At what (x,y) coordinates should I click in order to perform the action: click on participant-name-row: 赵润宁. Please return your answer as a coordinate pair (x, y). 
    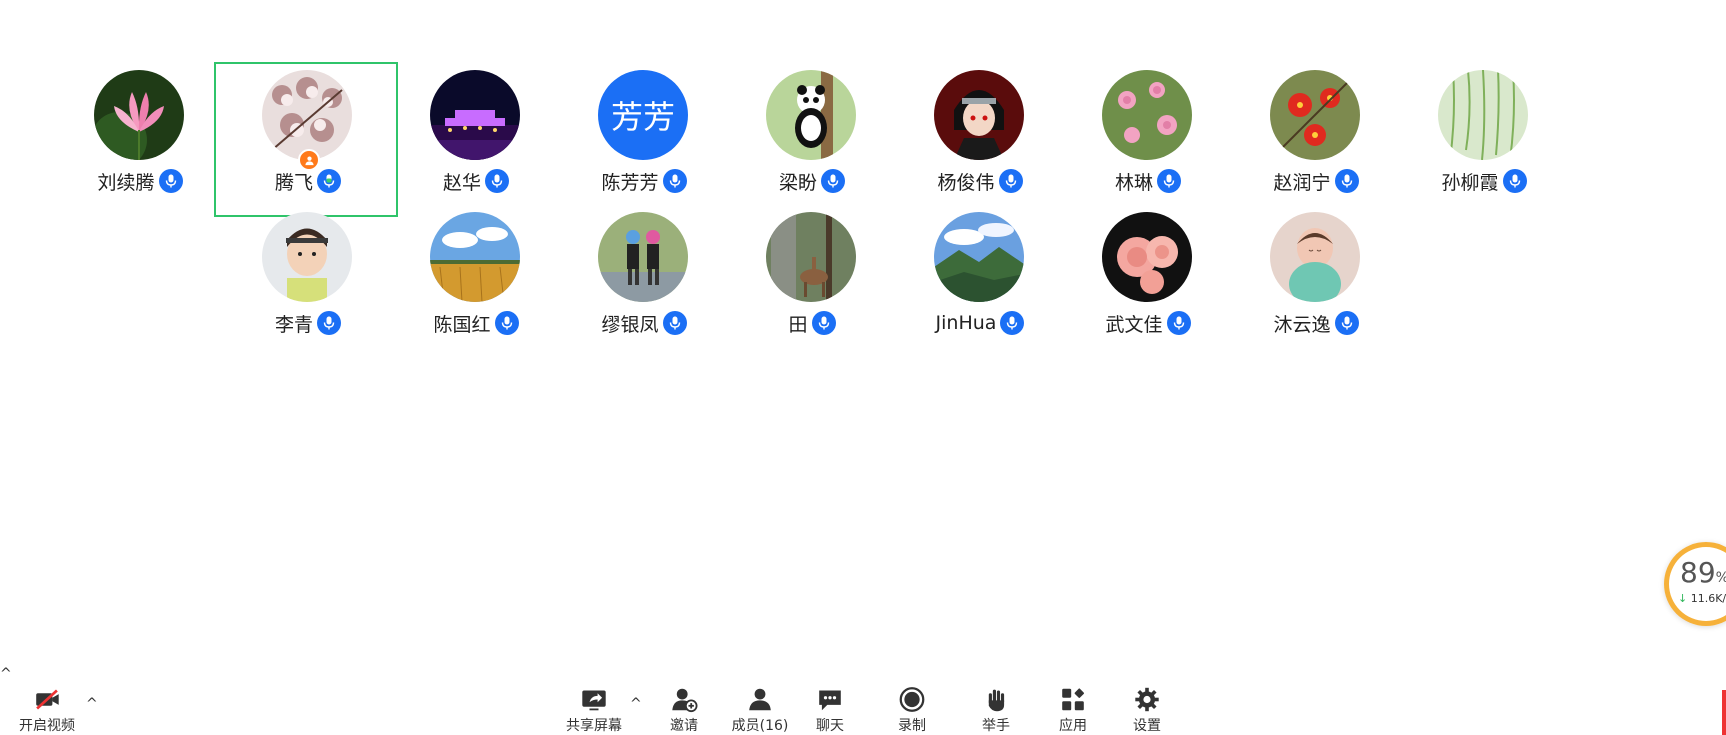
    Looking at the image, I should click on (1316, 181).